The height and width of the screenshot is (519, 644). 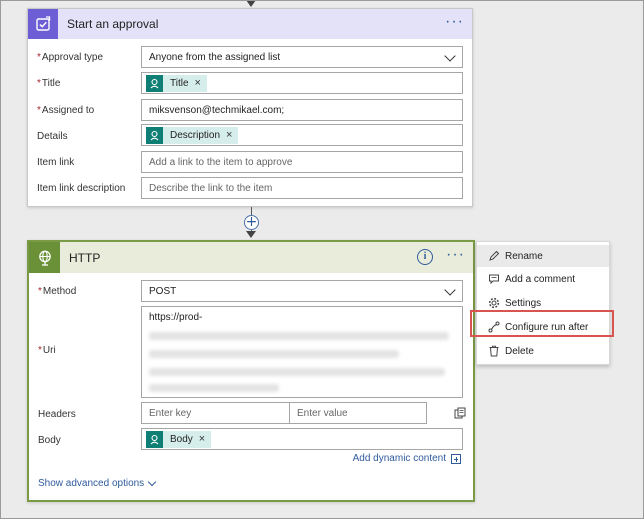 What do you see at coordinates (494, 303) in the screenshot?
I see `gear-icon` at bounding box center [494, 303].